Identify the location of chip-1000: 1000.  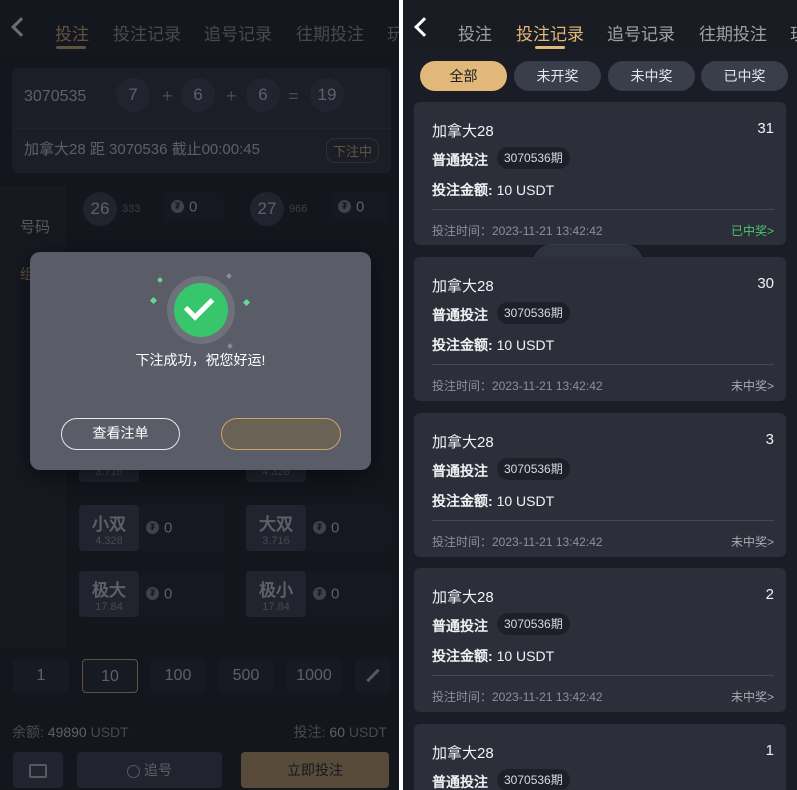
(314, 676).